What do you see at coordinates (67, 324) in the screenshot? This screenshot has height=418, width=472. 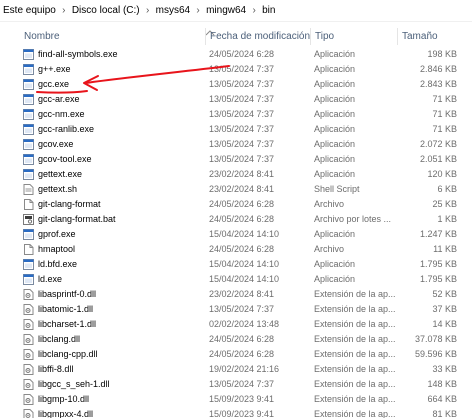 I see `file-name: libcharset-1.dll` at bounding box center [67, 324].